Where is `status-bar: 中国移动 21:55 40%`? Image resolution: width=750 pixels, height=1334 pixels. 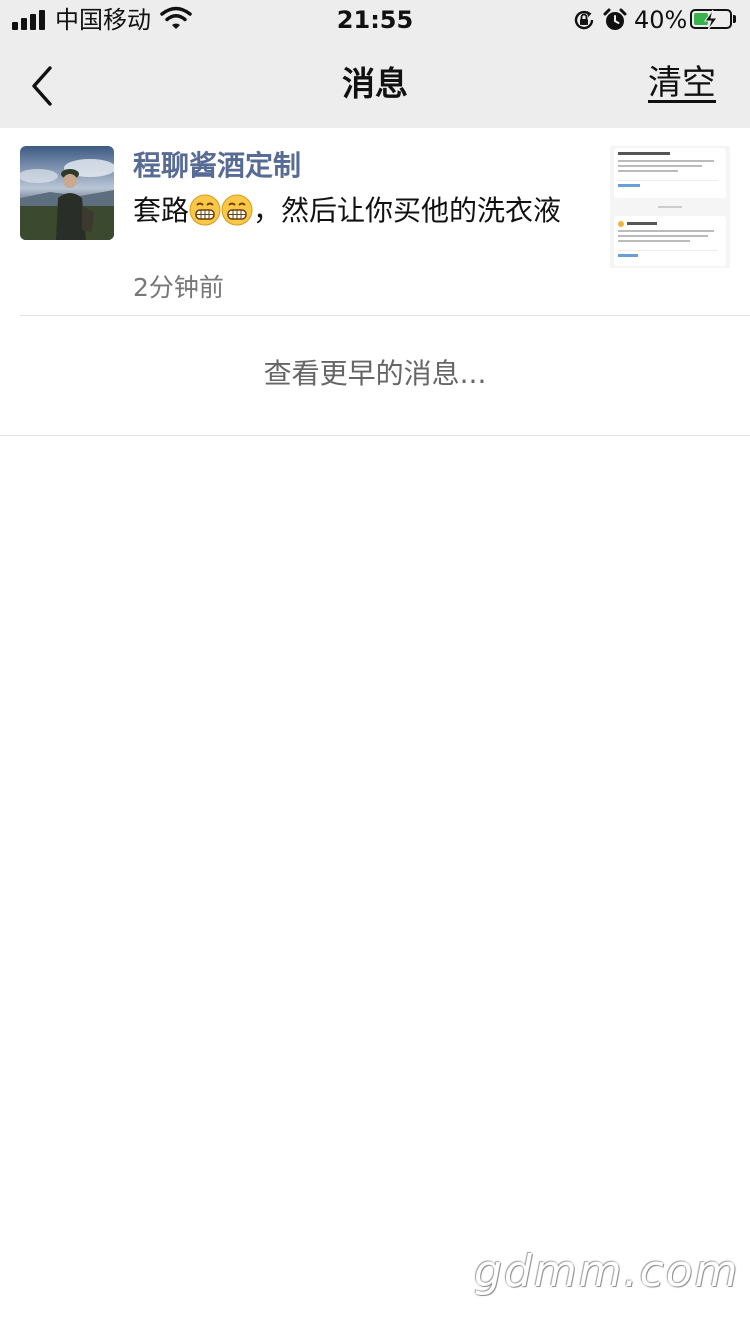 status-bar: 中国移动 21:55 40% is located at coordinates (375, 20).